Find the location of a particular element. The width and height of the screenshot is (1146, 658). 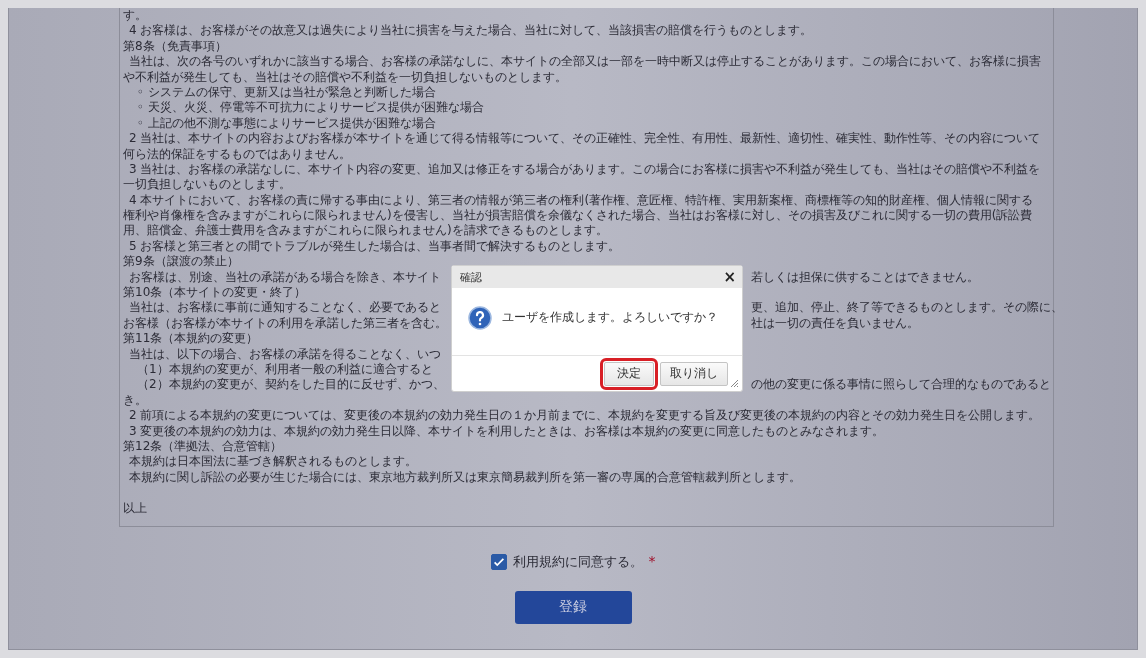

terms-line: 更、追加、停止、終了等できるものとします。その際に、 is located at coordinates (907, 308).